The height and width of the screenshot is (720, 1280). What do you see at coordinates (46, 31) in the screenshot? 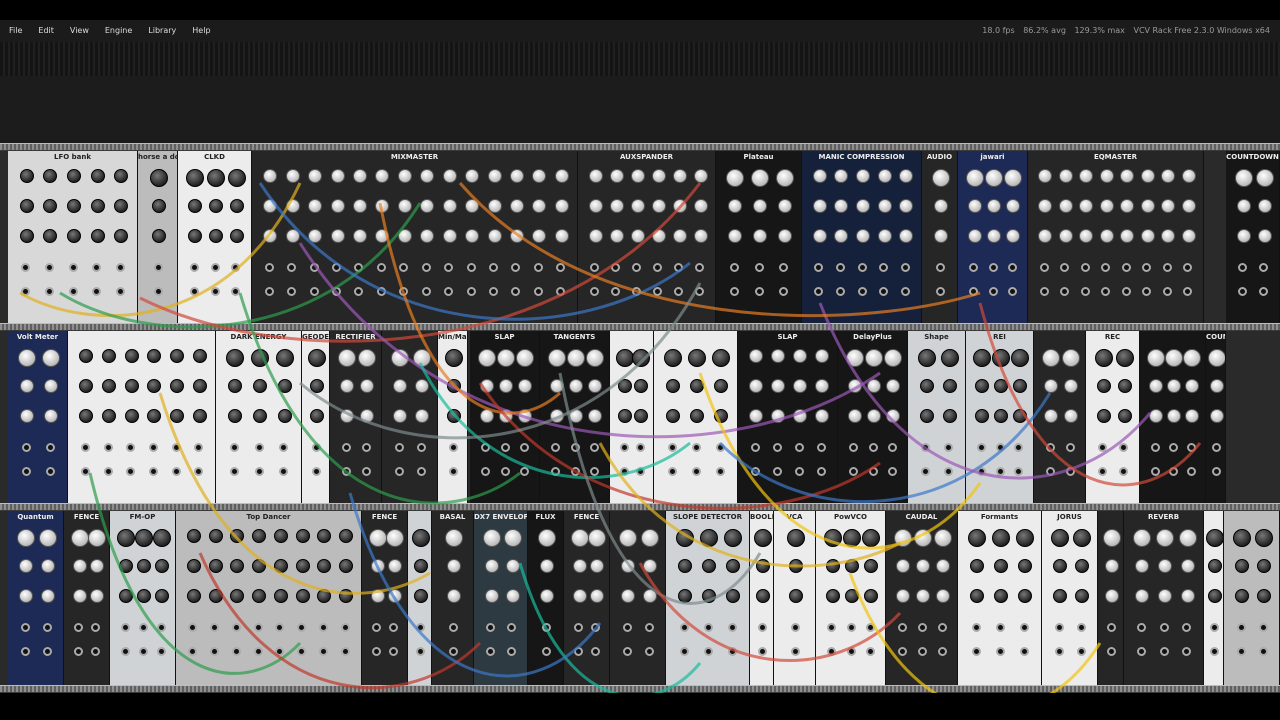
I see `menu-edit: Edit` at bounding box center [46, 31].